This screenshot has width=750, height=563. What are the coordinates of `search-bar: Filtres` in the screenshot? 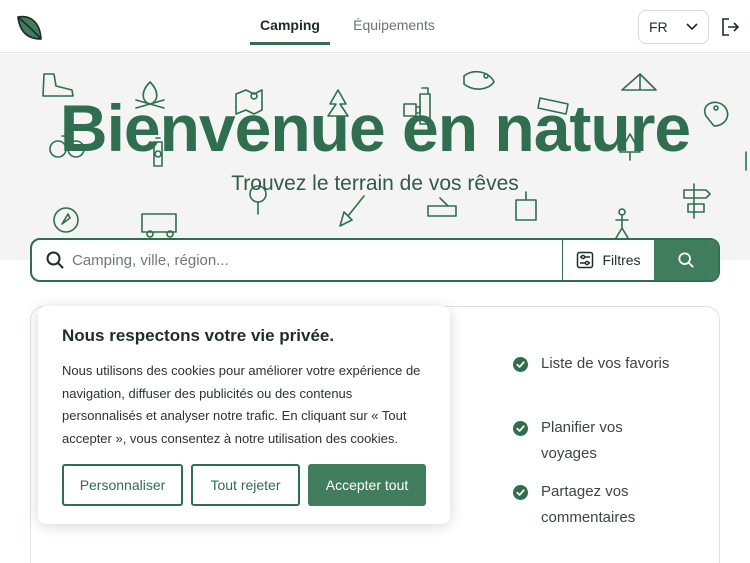 It's located at (375, 260).